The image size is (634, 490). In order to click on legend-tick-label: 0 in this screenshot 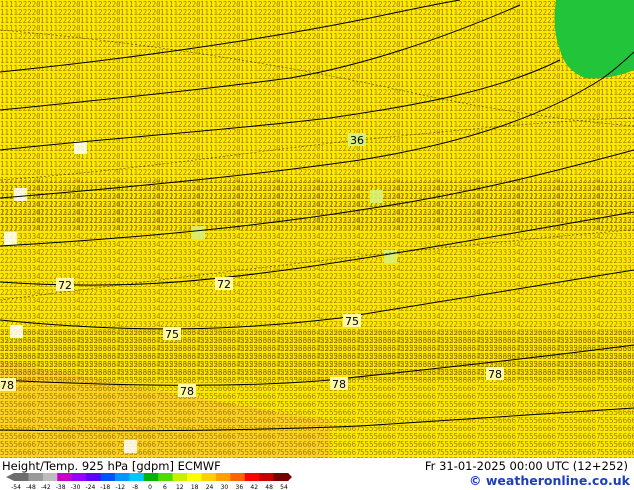, I will do `click(150, 487)`.